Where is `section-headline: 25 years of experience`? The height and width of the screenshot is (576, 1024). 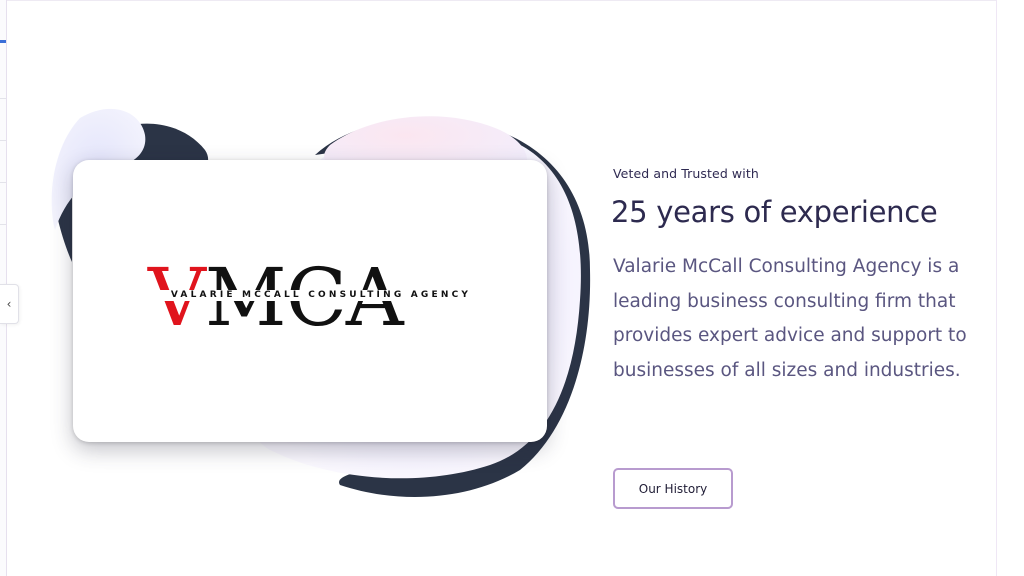 section-headline: 25 years of experience is located at coordinates (774, 212).